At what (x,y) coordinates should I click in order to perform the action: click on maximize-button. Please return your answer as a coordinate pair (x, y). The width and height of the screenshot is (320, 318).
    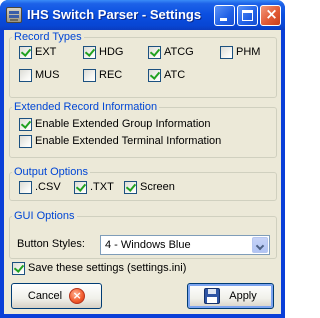
    Looking at the image, I should click on (247, 15).